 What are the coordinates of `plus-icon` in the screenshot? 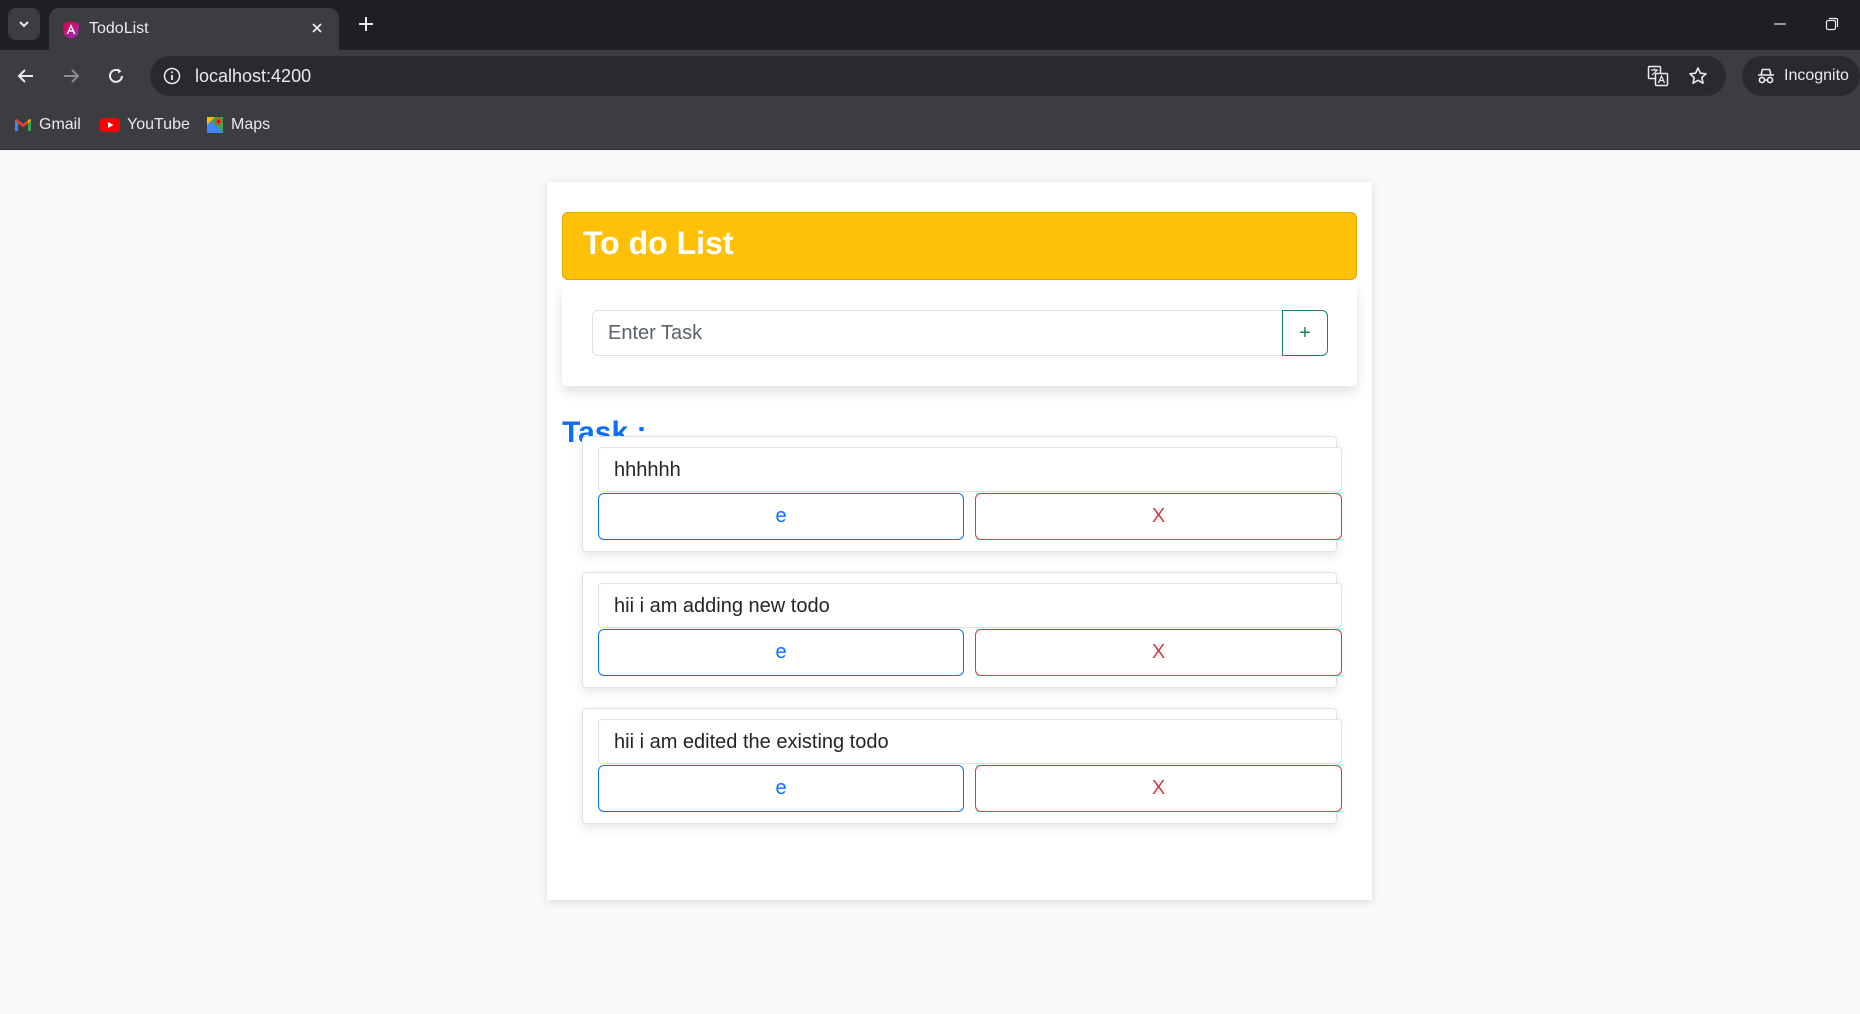 It's located at (366, 24).